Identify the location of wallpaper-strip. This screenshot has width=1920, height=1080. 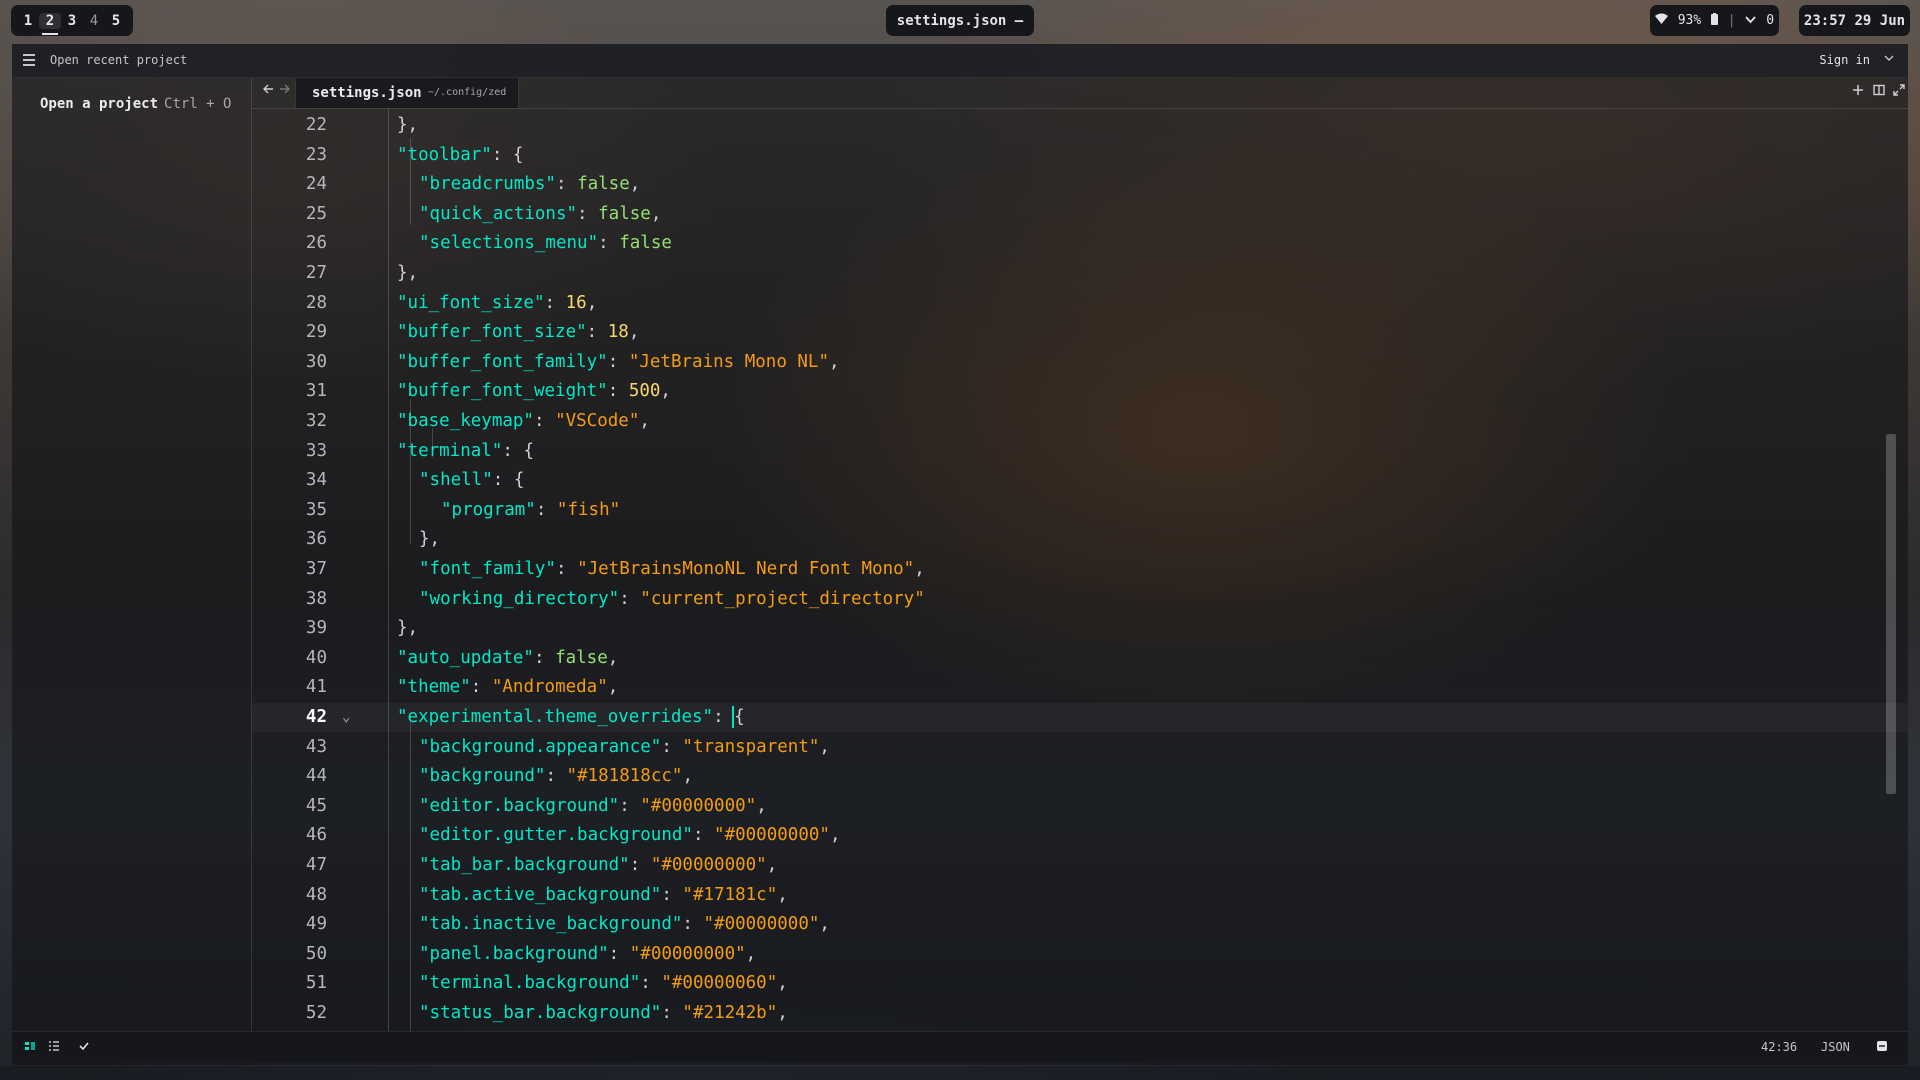
(960, 1073).